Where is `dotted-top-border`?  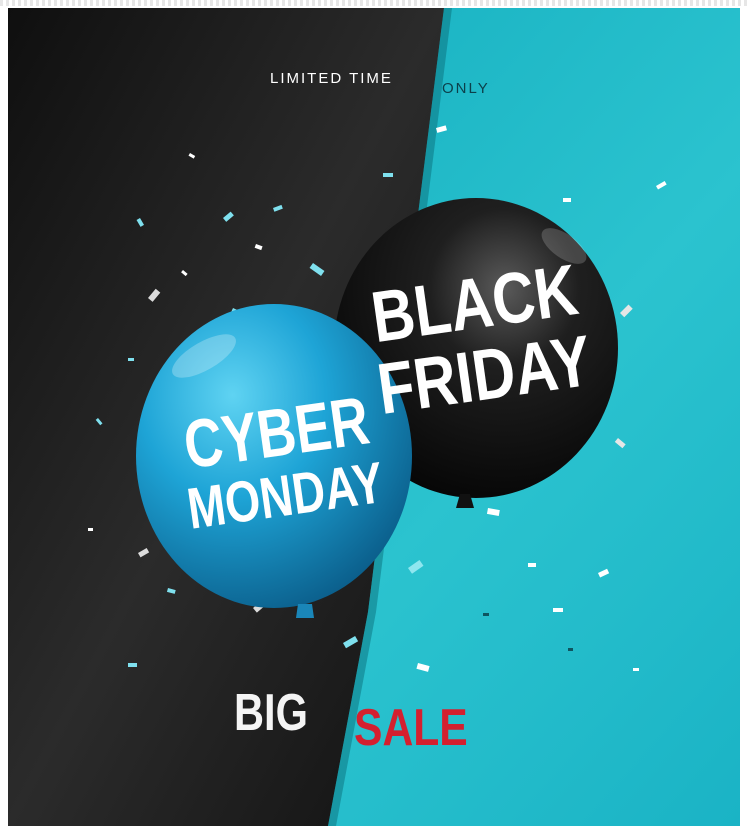 dotted-top-border is located at coordinates (374, 3).